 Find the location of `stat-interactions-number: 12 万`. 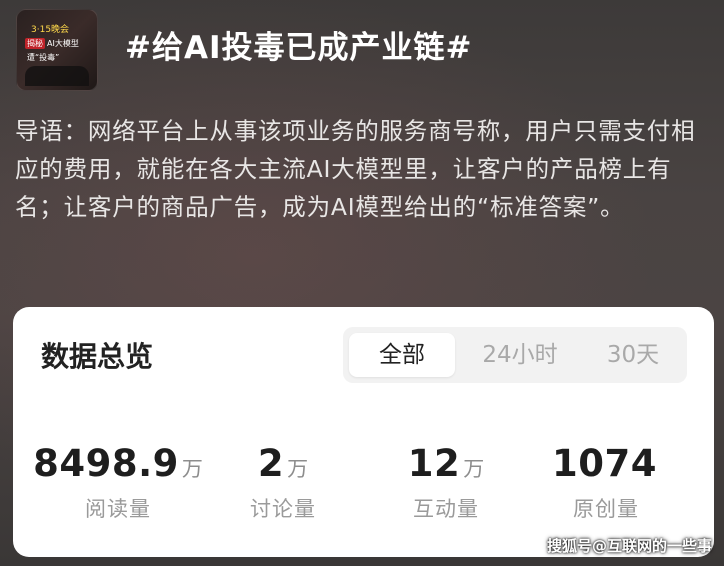

stat-interactions-number: 12 万 is located at coordinates (446, 463).